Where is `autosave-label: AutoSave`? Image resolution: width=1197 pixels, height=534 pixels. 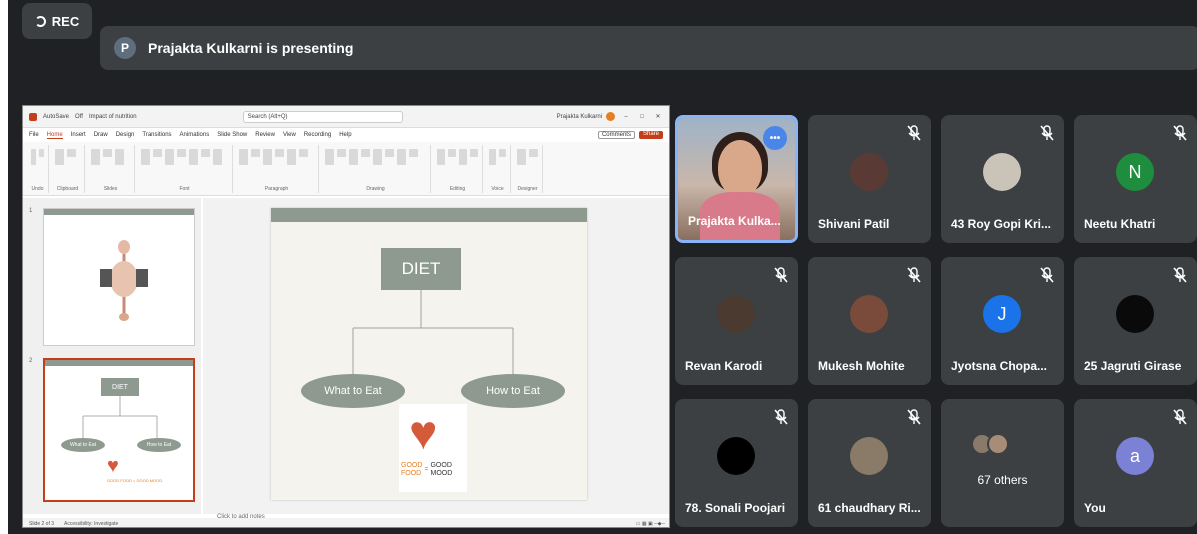
autosave-label: AutoSave is located at coordinates (56, 117).